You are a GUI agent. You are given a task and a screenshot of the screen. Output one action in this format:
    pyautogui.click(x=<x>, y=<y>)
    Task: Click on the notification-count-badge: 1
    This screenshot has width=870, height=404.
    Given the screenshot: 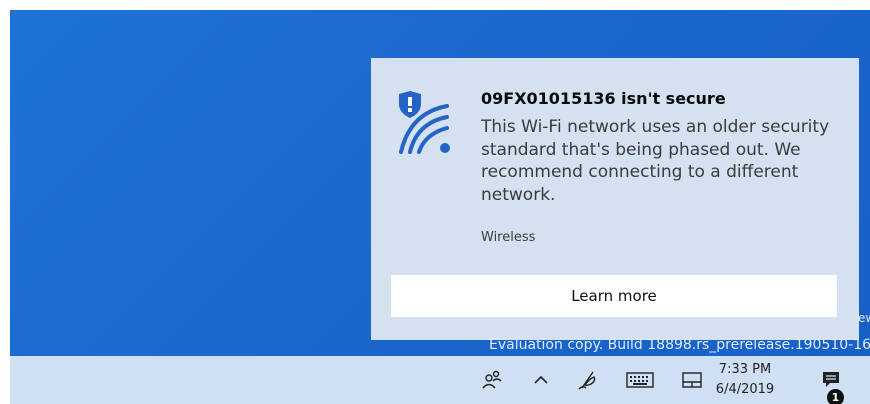 What is the action you would take?
    pyautogui.click(x=835, y=396)
    